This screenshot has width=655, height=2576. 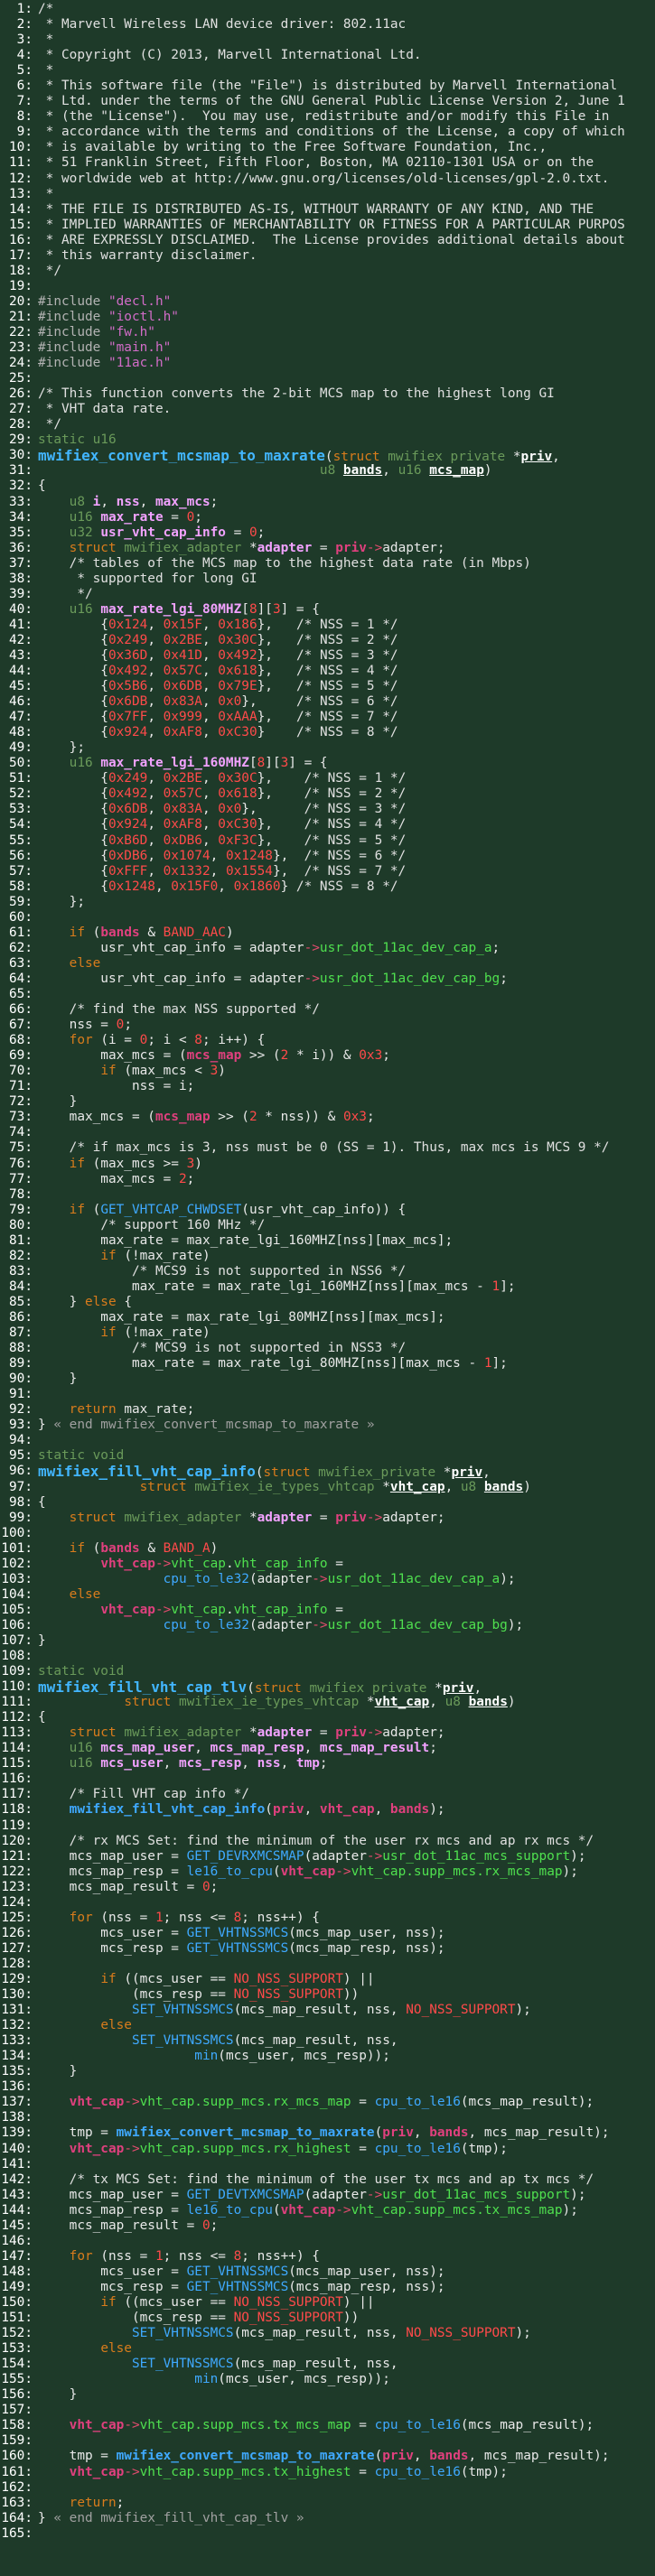 What do you see at coordinates (327, 994) in the screenshot?
I see `code-line: 65:` at bounding box center [327, 994].